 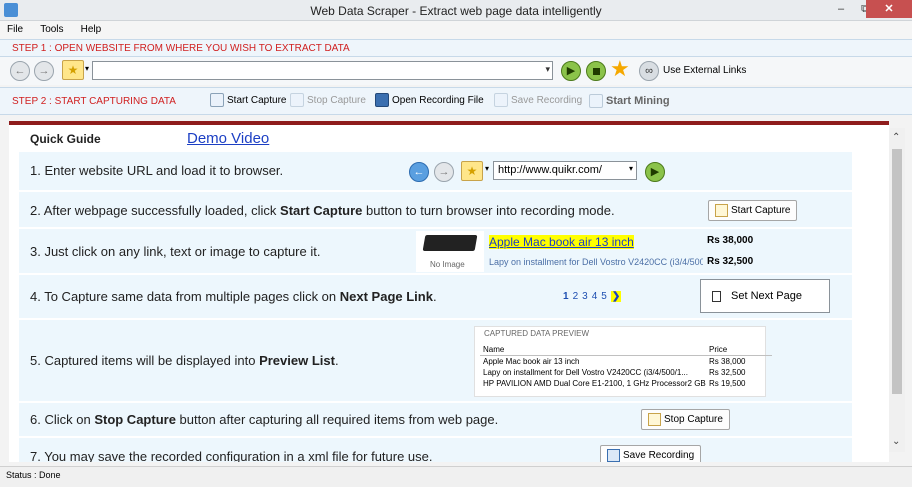 I want to click on demo-dropdown-icon: ▾, so click(x=487, y=168).